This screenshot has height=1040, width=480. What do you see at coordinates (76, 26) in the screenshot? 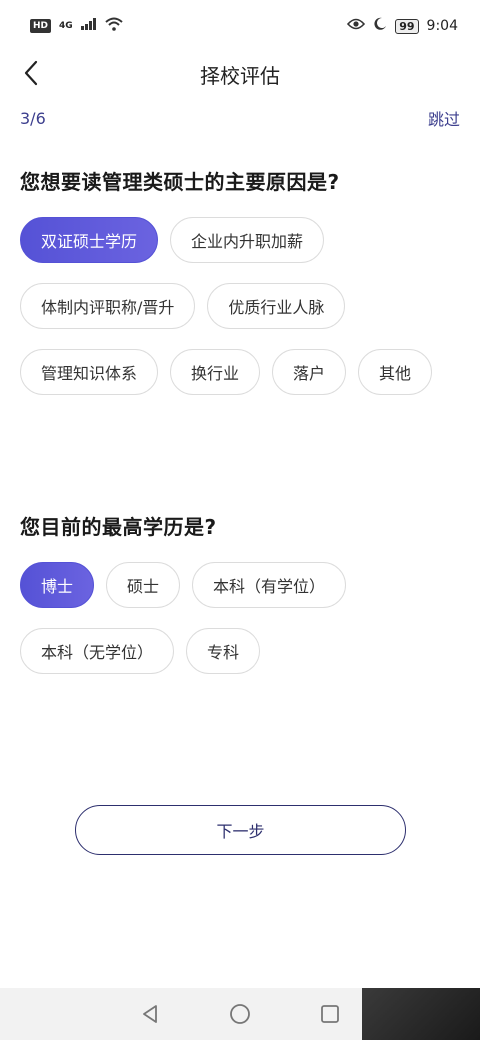
I see `status-left: HD 4G` at bounding box center [76, 26].